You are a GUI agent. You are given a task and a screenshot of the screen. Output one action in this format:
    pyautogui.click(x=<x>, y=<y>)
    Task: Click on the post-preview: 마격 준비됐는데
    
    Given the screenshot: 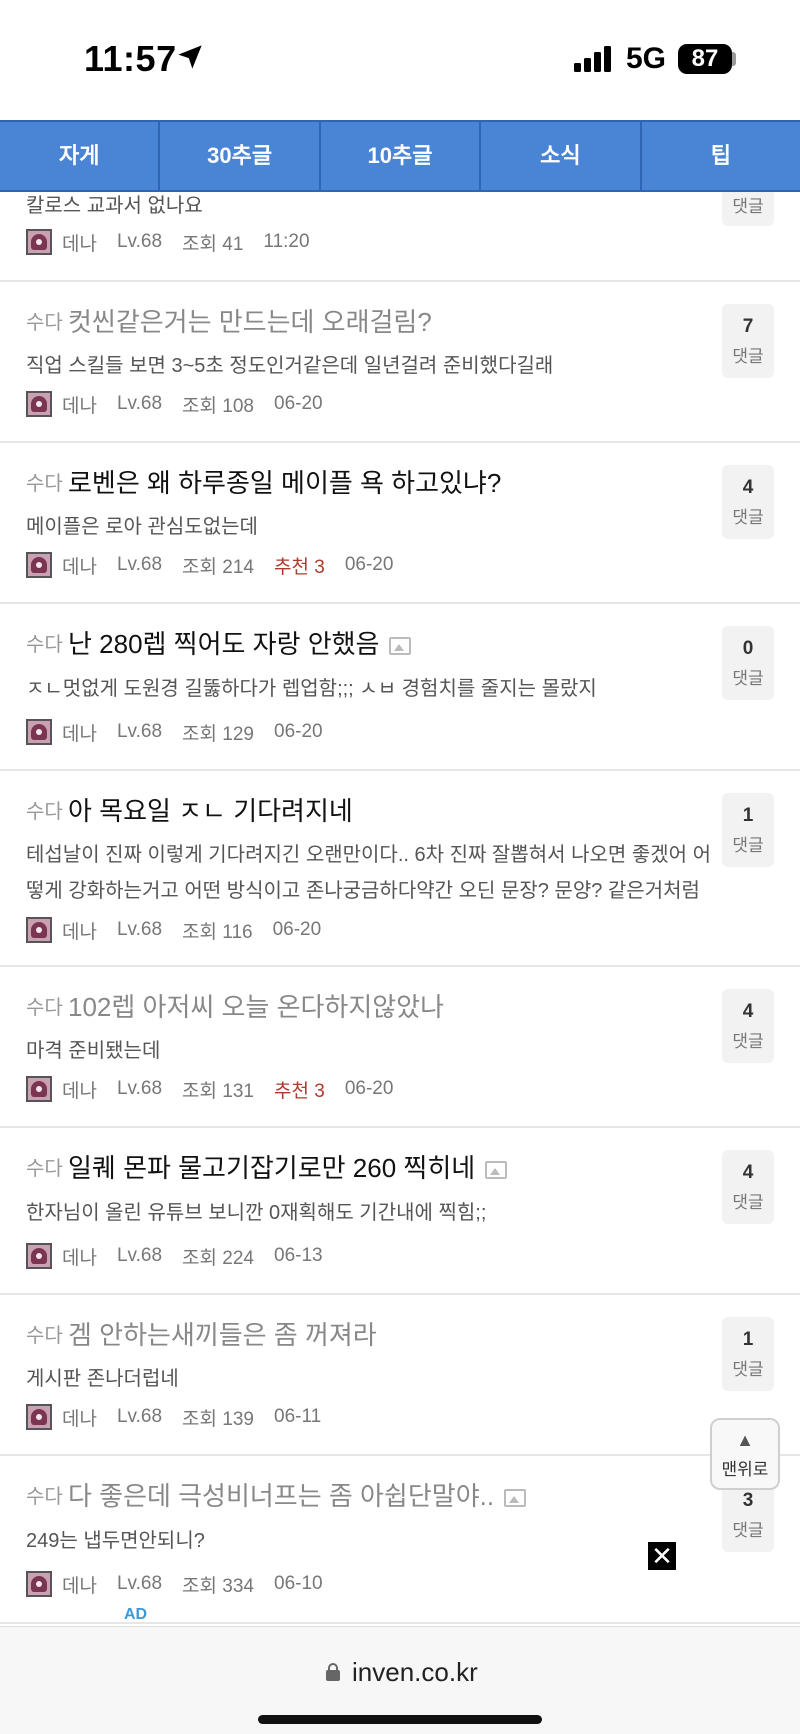 What is the action you would take?
    pyautogui.click(x=93, y=1051)
    